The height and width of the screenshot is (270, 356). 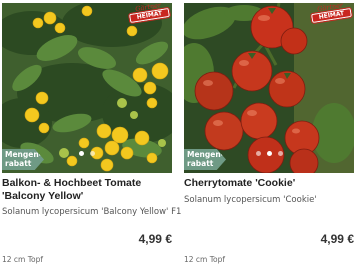 I want to click on product-botanical-name: Solanum lycopersicum 'Cookie', so click(x=250, y=200).